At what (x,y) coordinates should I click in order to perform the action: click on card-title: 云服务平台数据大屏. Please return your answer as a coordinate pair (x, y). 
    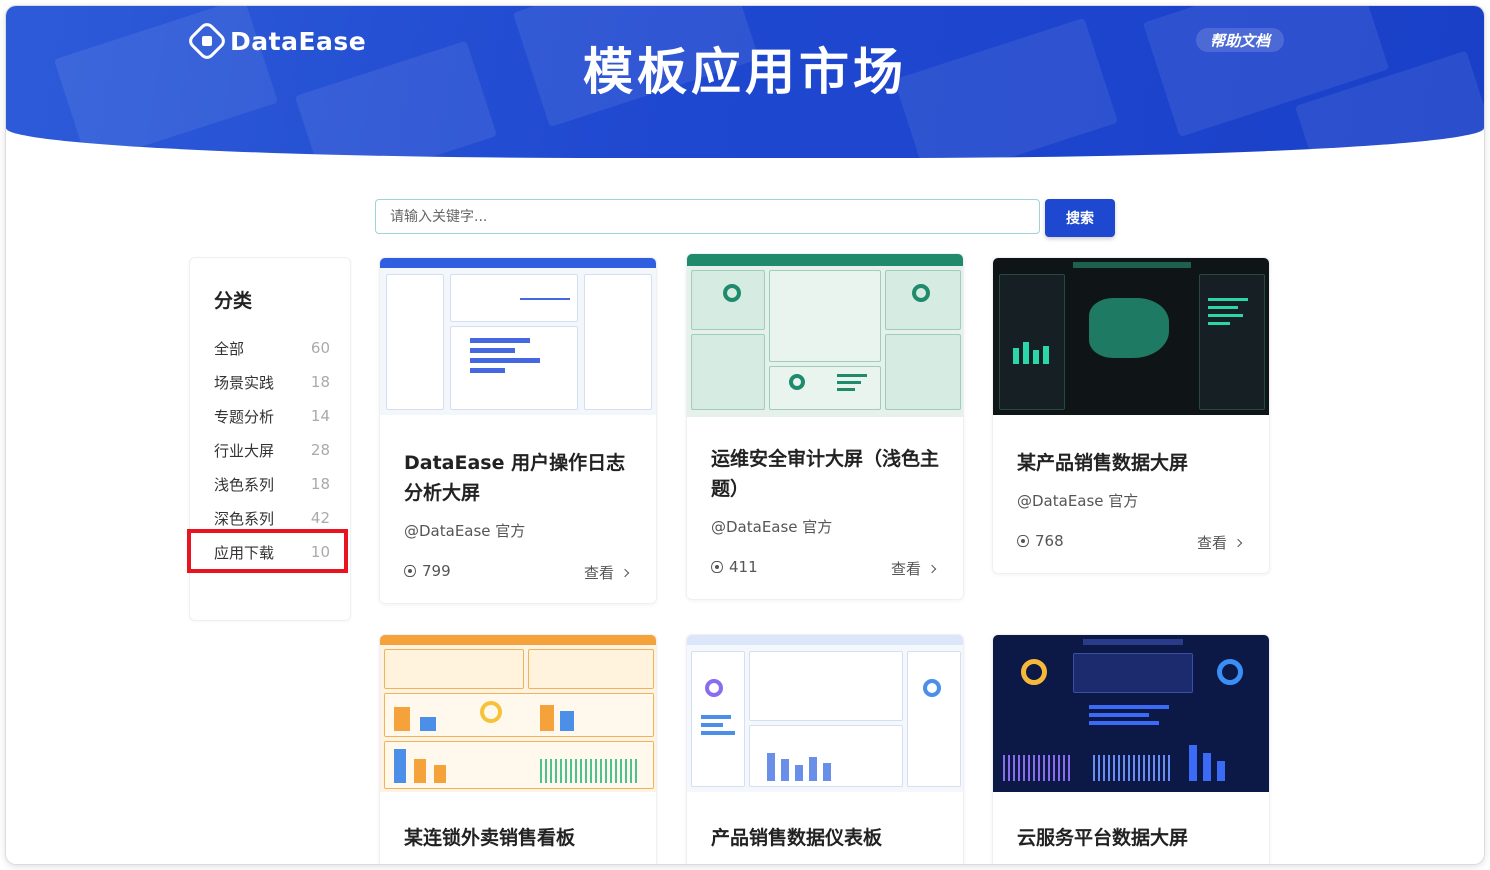
    Looking at the image, I should click on (1132, 838).